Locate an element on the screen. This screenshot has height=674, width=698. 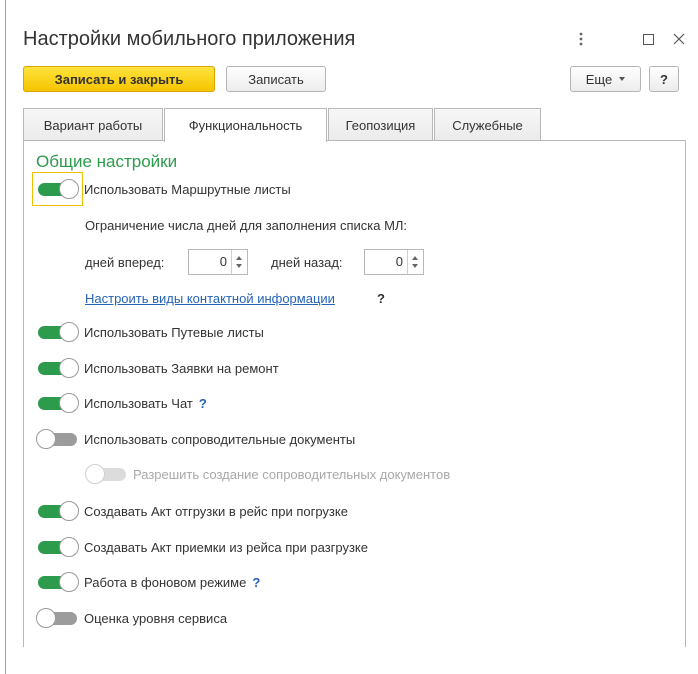
help-button: ? is located at coordinates (664, 79).